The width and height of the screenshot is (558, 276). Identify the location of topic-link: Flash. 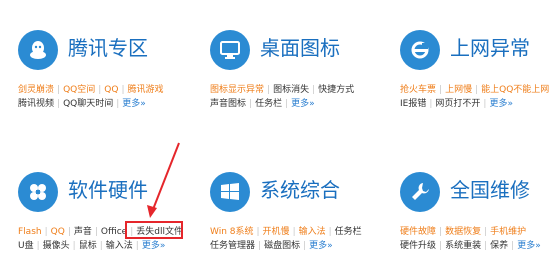
(30, 232).